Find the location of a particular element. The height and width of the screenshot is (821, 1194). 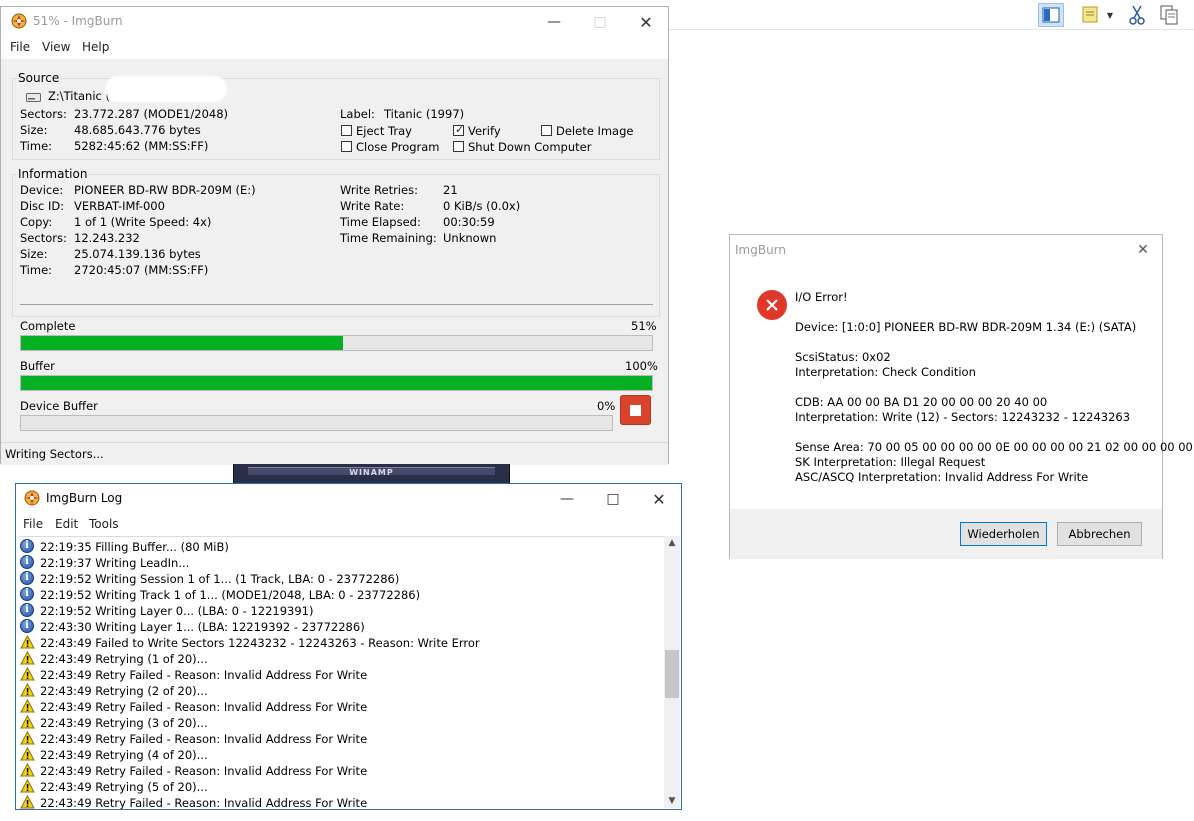

stop-button is located at coordinates (635, 410).